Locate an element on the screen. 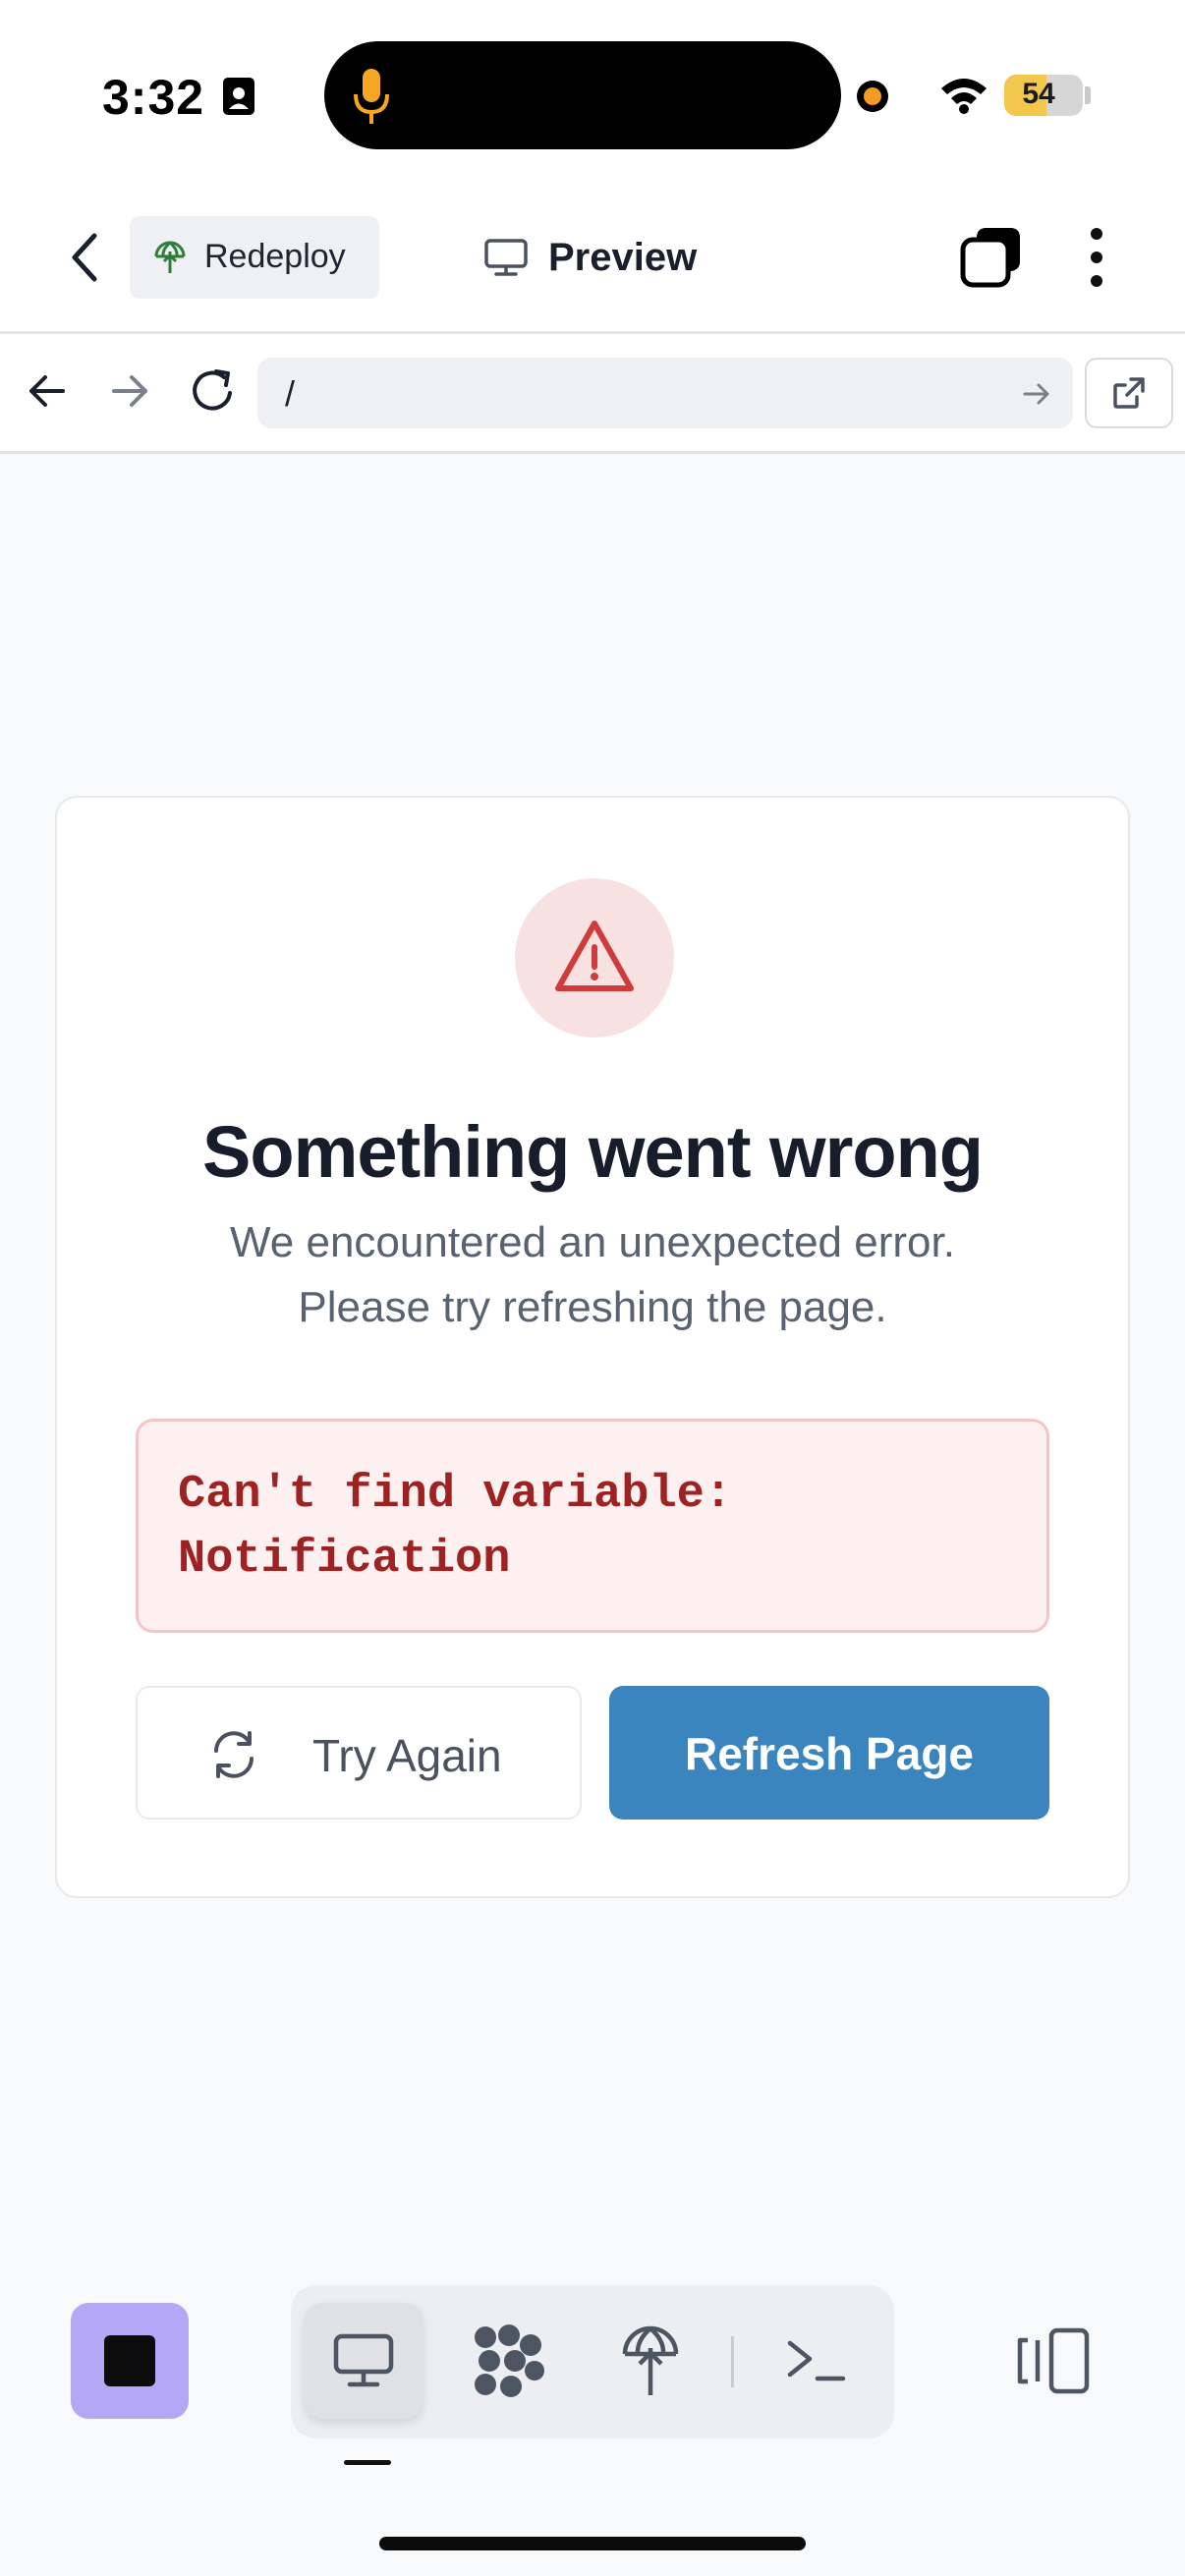  tabs-icon is located at coordinates (990, 258).